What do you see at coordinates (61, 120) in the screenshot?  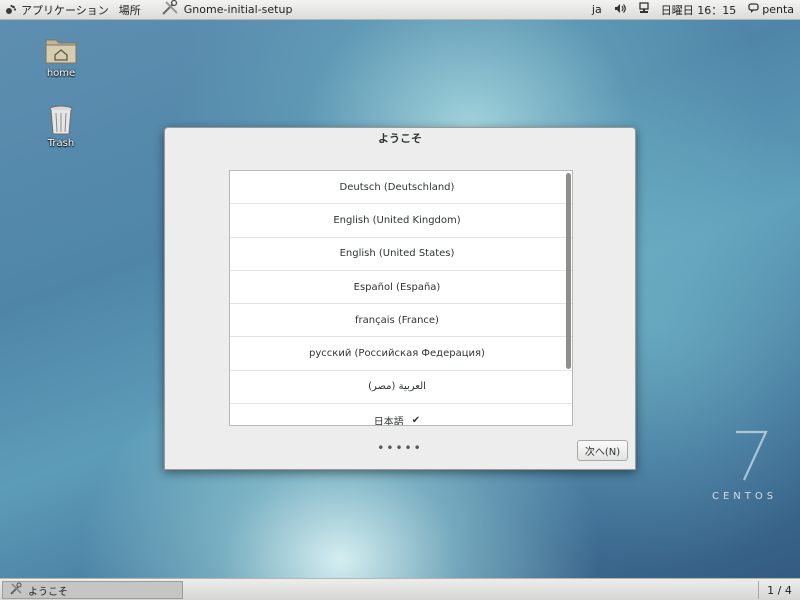 I see `trash-icon` at bounding box center [61, 120].